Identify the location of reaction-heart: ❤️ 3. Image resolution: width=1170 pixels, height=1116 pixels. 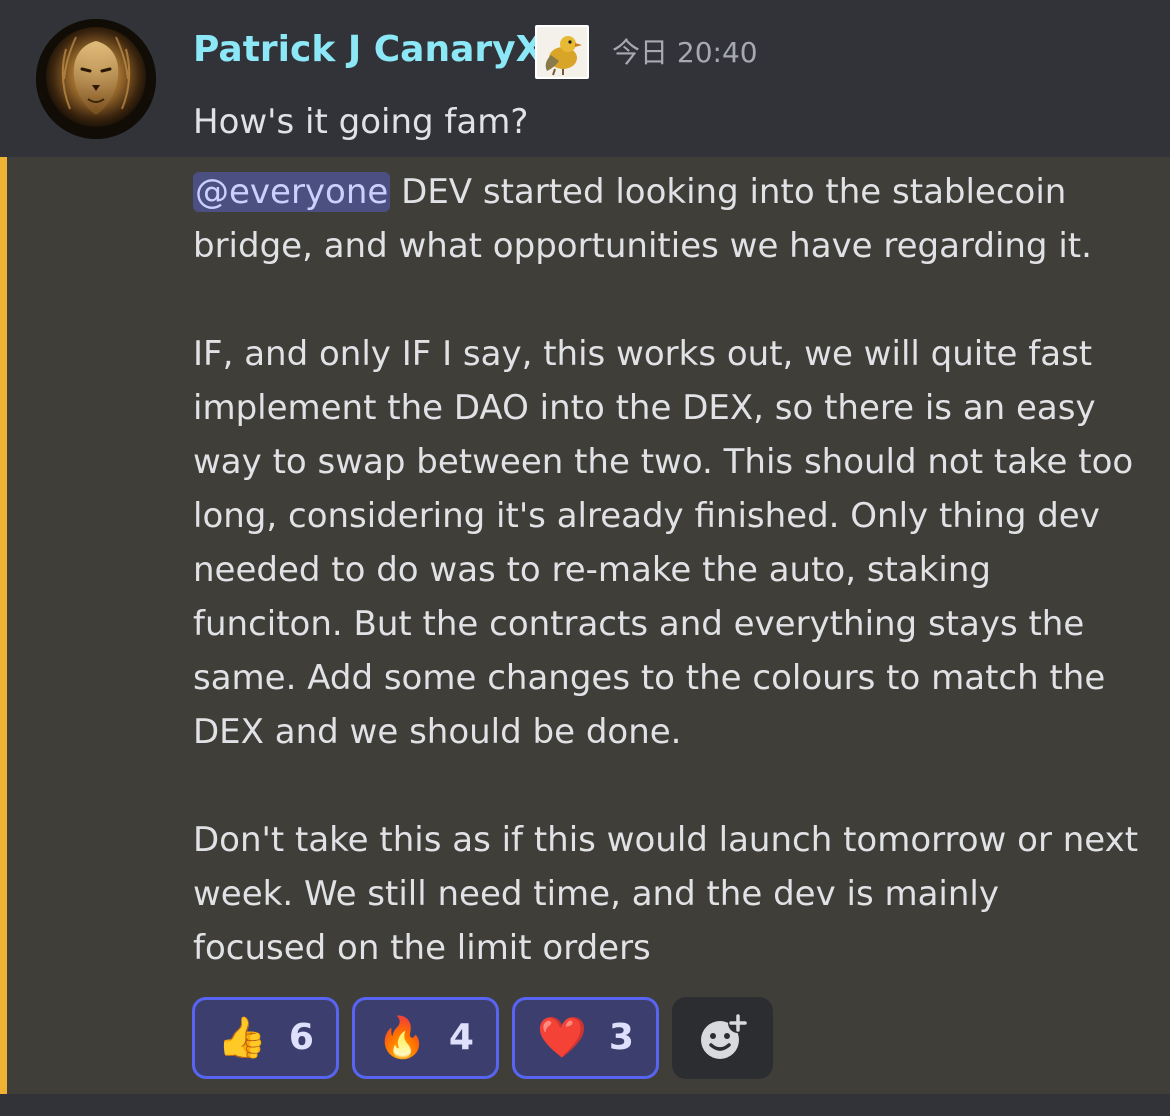
(585, 1038).